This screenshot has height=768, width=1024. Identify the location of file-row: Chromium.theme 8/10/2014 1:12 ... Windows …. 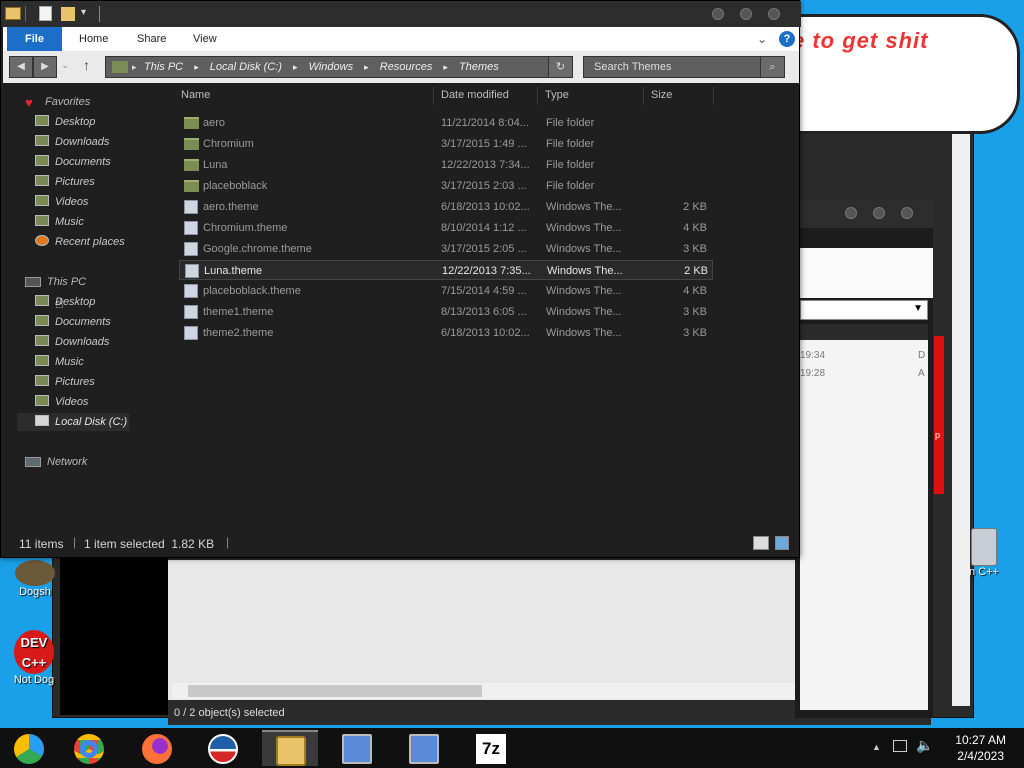
(446, 228).